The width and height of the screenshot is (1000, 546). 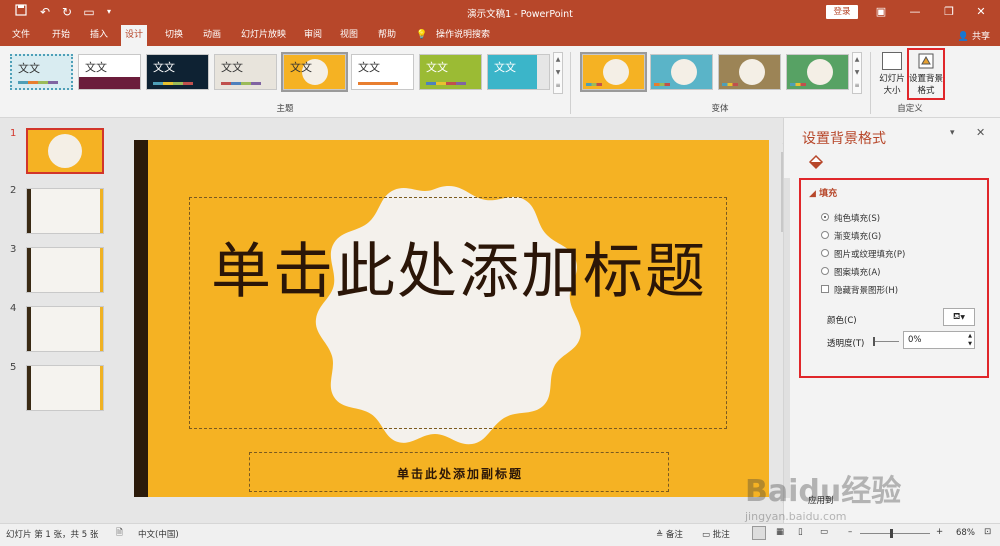 I want to click on tell-me-search: 操作说明搜索, so click(x=463, y=35).